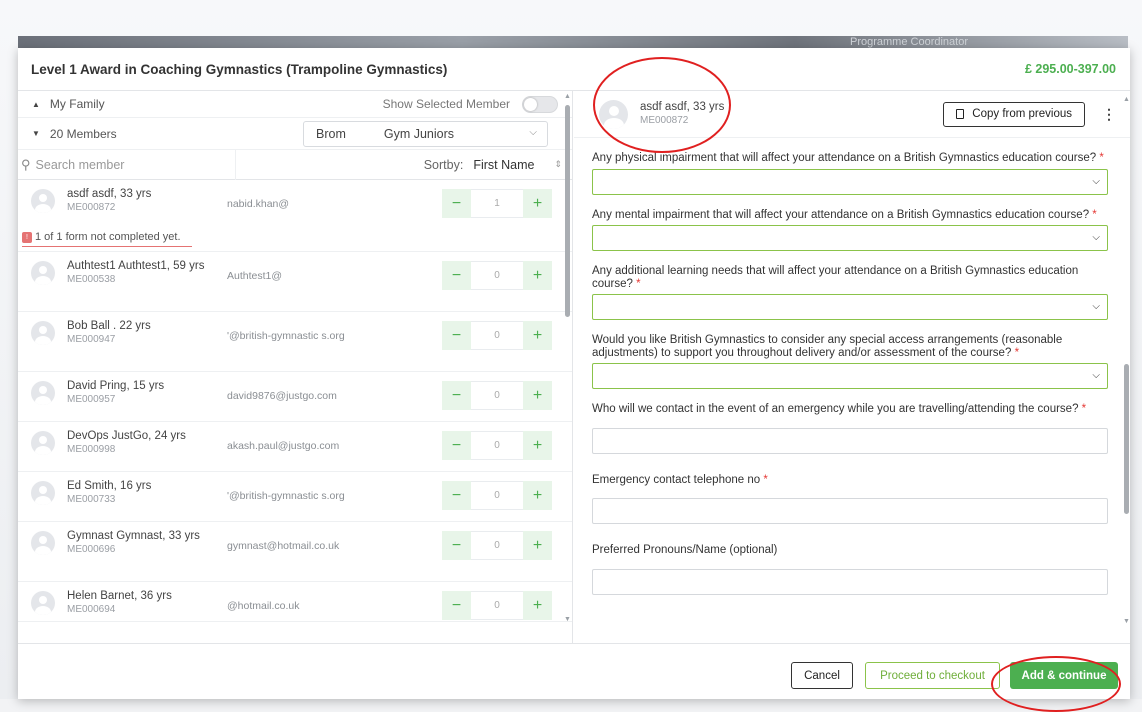 Image resolution: width=1142 pixels, height=712 pixels. What do you see at coordinates (850, 376) in the screenshot?
I see `access-arrangements-select: ⌵` at bounding box center [850, 376].